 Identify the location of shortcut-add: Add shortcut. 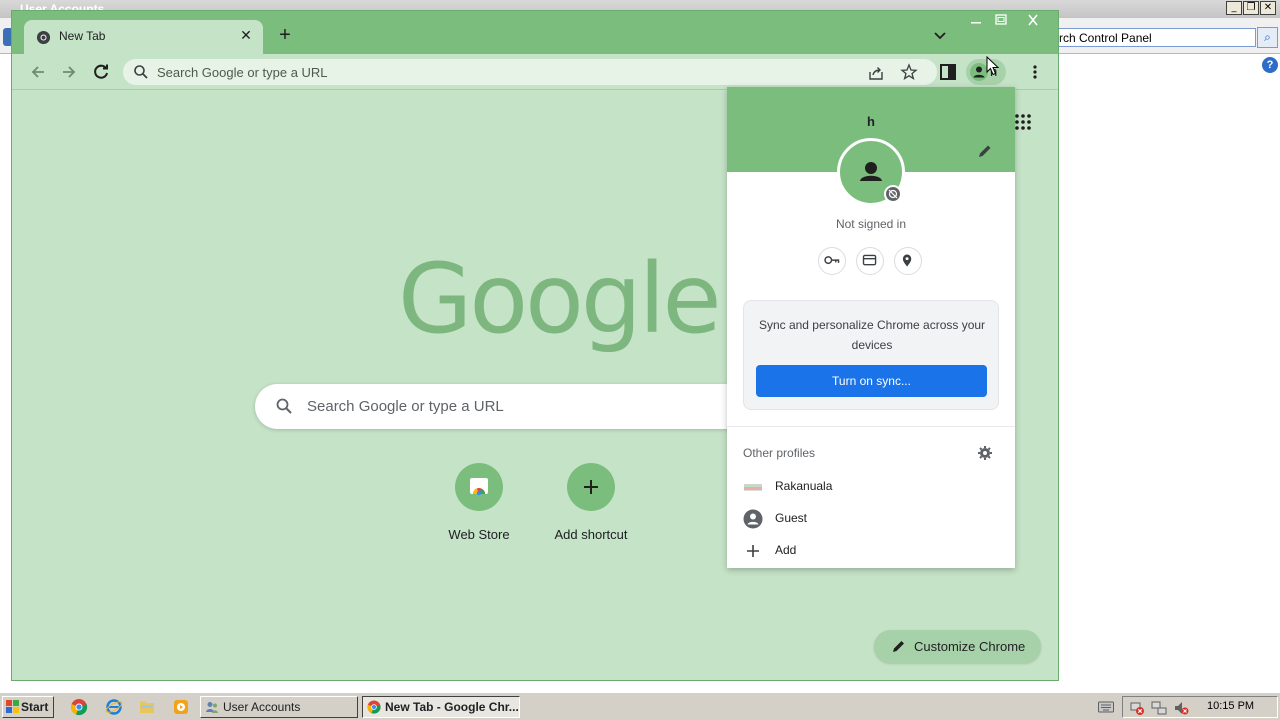
(591, 505).